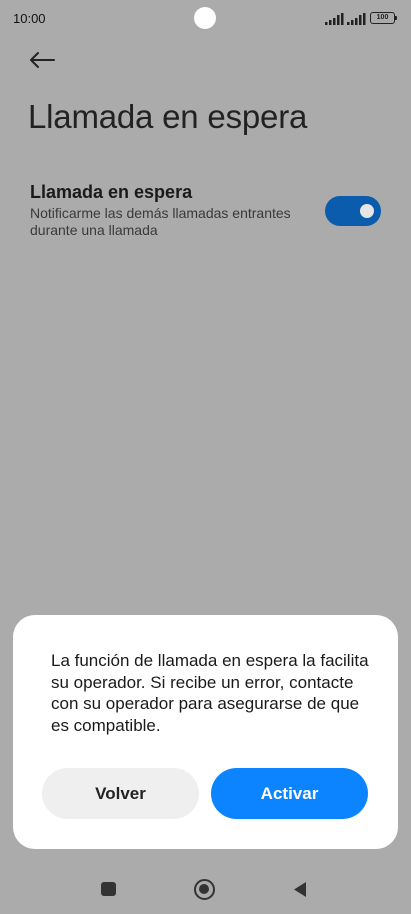  I want to click on activate-button: Activar, so click(289, 793).